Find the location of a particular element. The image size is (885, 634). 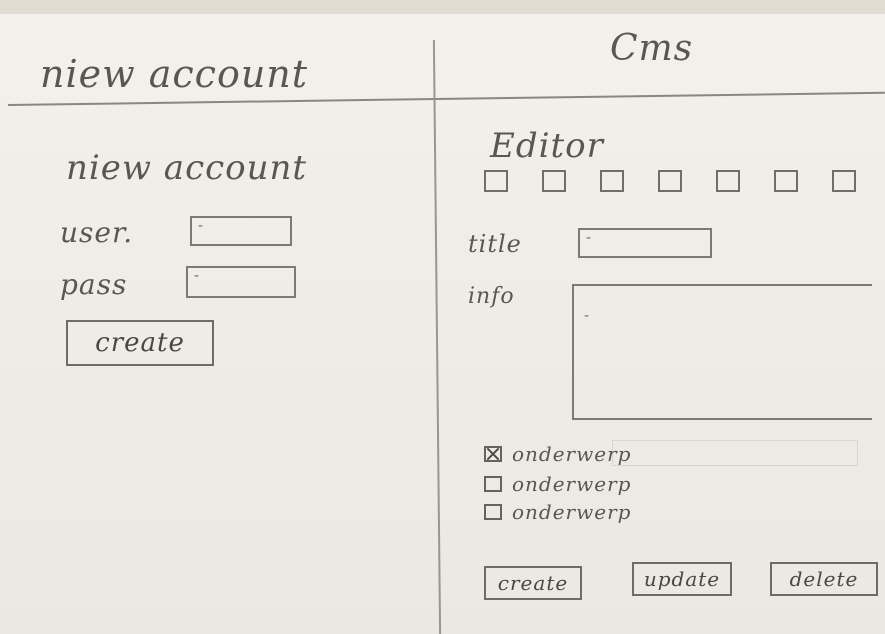

editor-heading: Editor is located at coordinates (547, 146).